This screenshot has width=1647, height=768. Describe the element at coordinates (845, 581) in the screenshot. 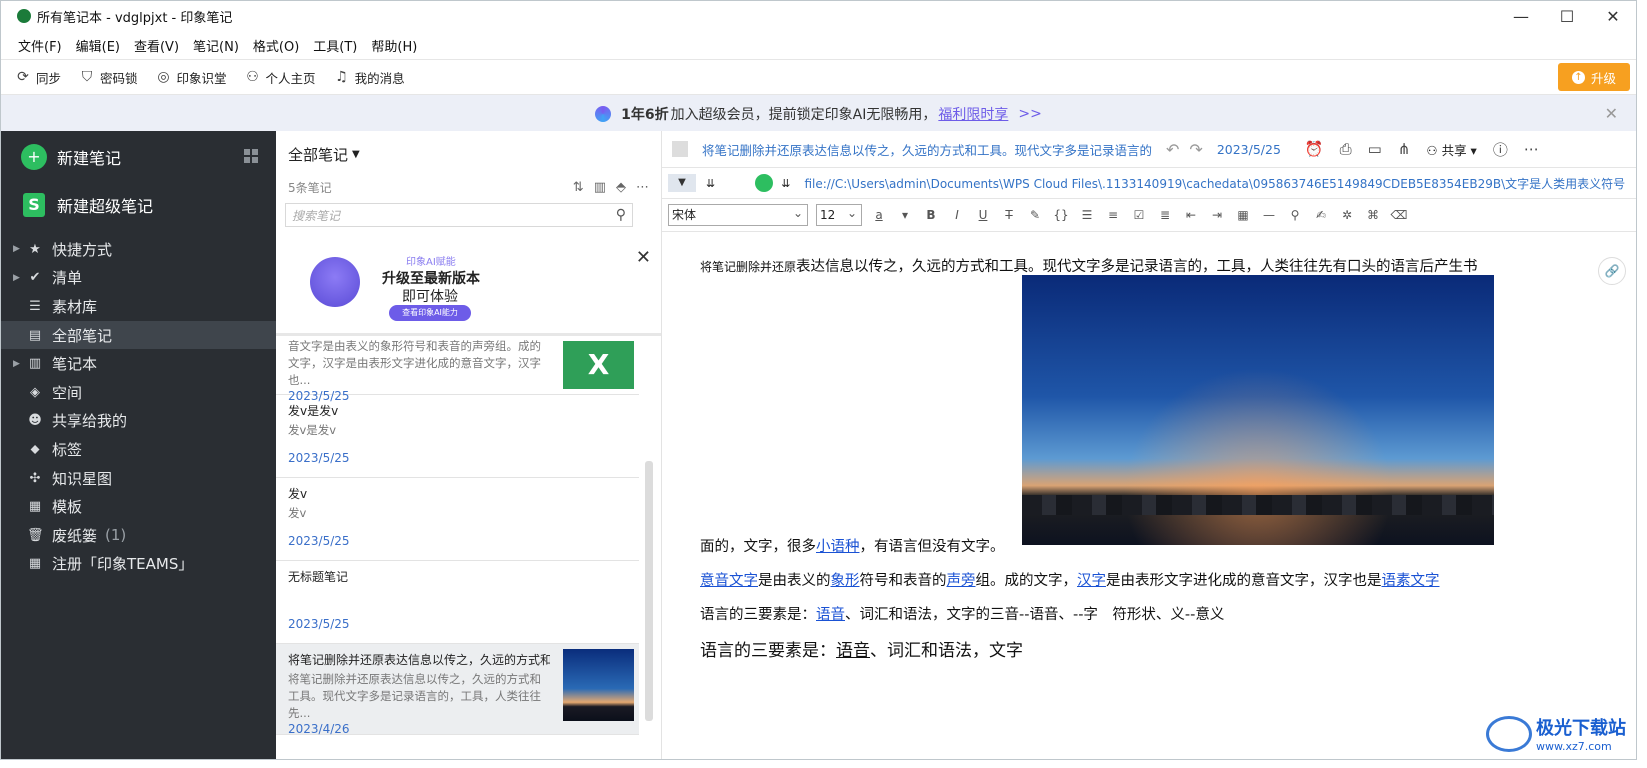

I see `link: 象形` at that location.